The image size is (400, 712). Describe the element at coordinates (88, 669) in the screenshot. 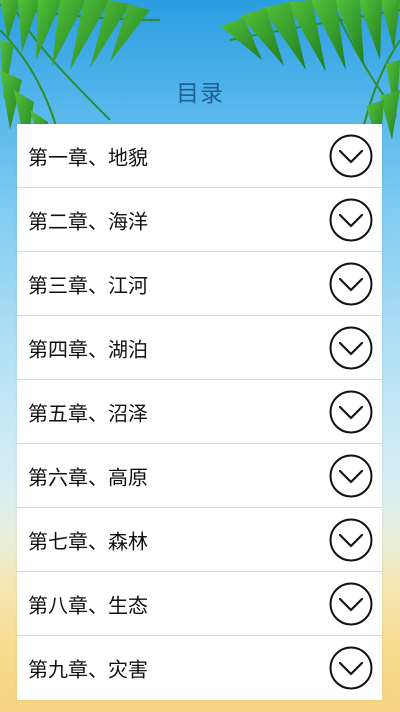

I see `chapter-label: 第九章、灾害` at that location.